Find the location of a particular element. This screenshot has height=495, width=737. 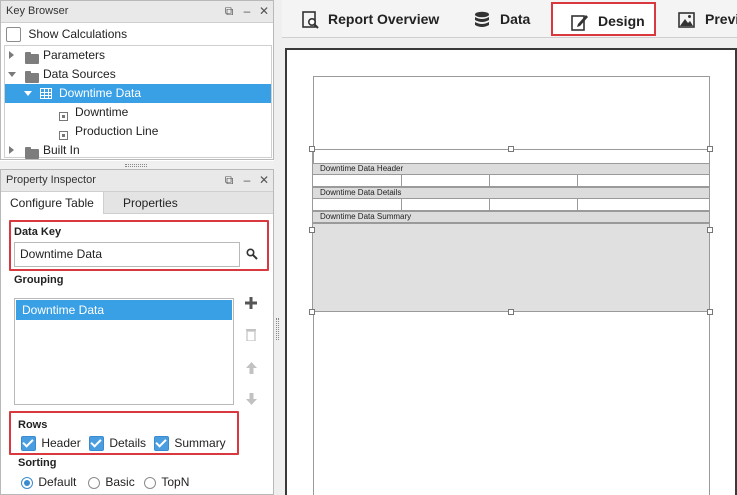

default-radio is located at coordinates (27, 482).